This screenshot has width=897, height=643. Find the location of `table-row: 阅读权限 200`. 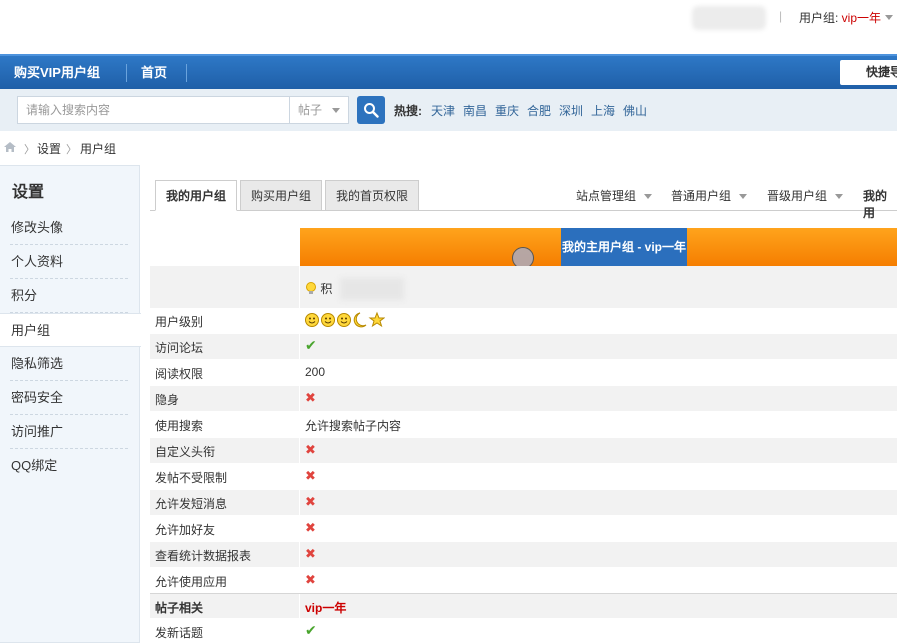

table-row: 阅读权限 200 is located at coordinates (523, 373).